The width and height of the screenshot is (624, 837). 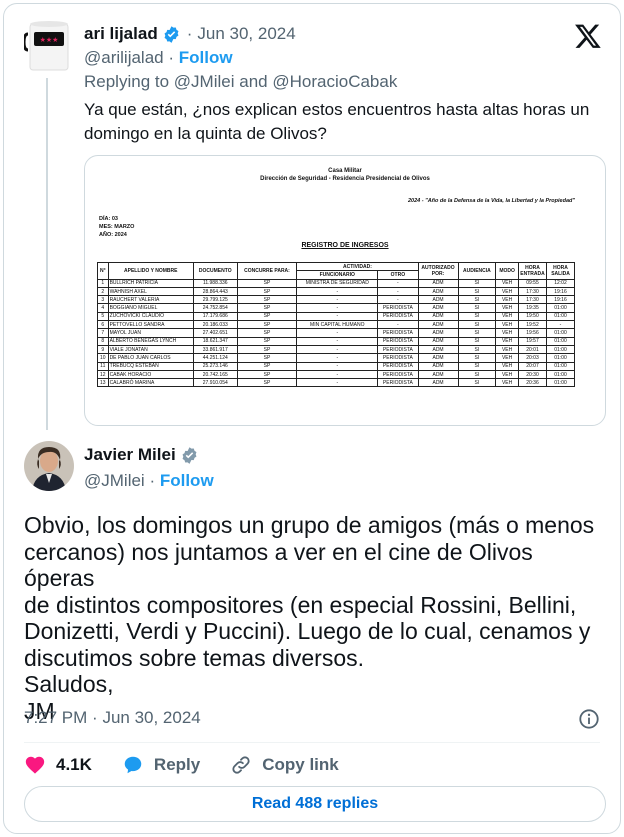 What do you see at coordinates (588, 36) in the screenshot?
I see `x-logo-icon` at bounding box center [588, 36].